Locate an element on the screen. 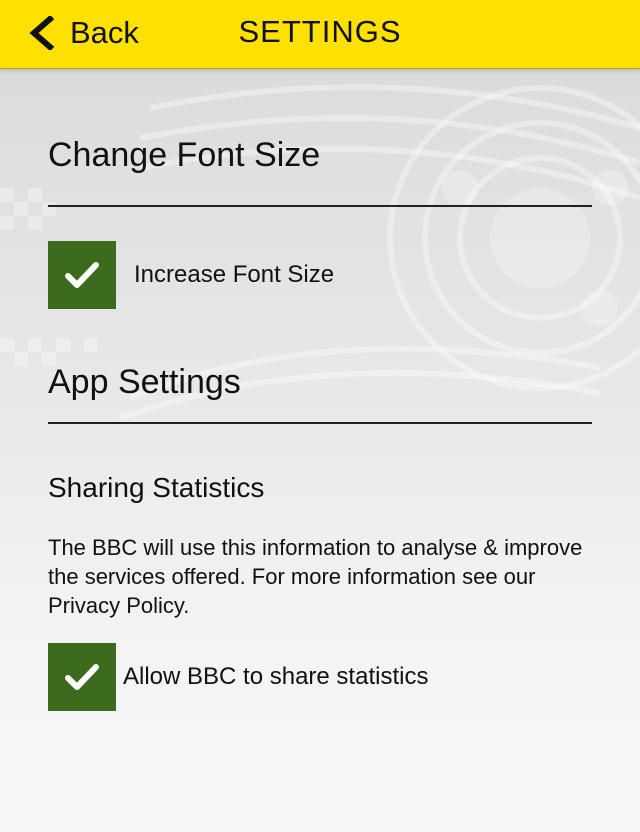 The image size is (640, 832). increase-font-size-label: Increase Font Size is located at coordinates (234, 274).